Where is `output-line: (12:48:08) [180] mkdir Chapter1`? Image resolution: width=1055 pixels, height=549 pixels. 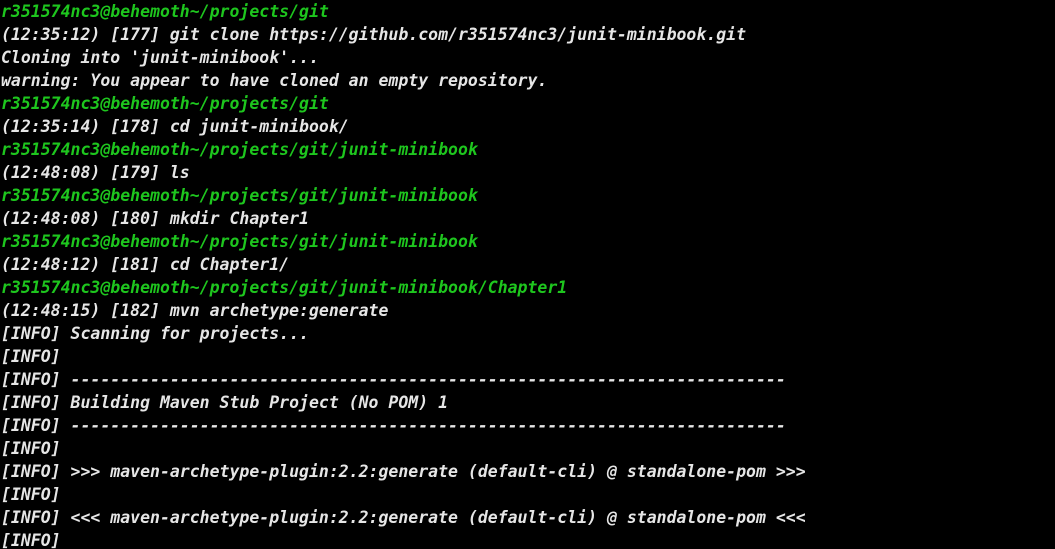
output-line: (12:48:08) [180] mkdir Chapter1 is located at coordinates (155, 218).